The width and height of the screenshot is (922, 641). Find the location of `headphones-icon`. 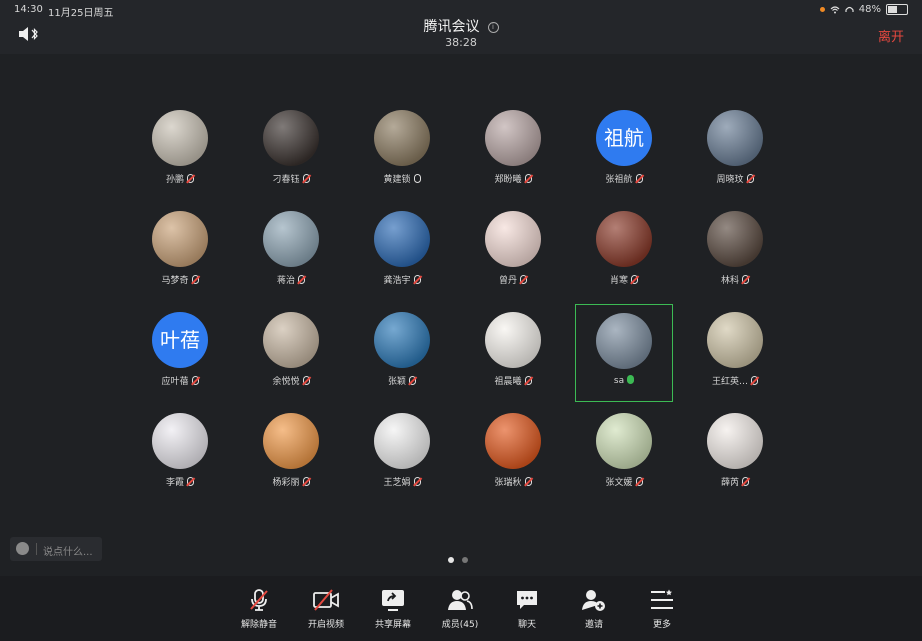

headphones-icon is located at coordinates (849, 9).